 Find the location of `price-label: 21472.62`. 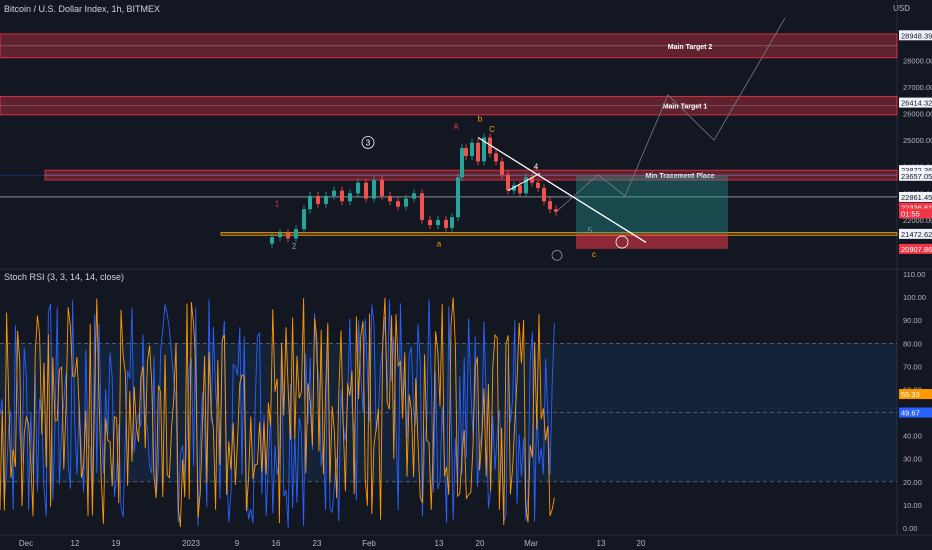

price-label: 21472.62 is located at coordinates (916, 234).